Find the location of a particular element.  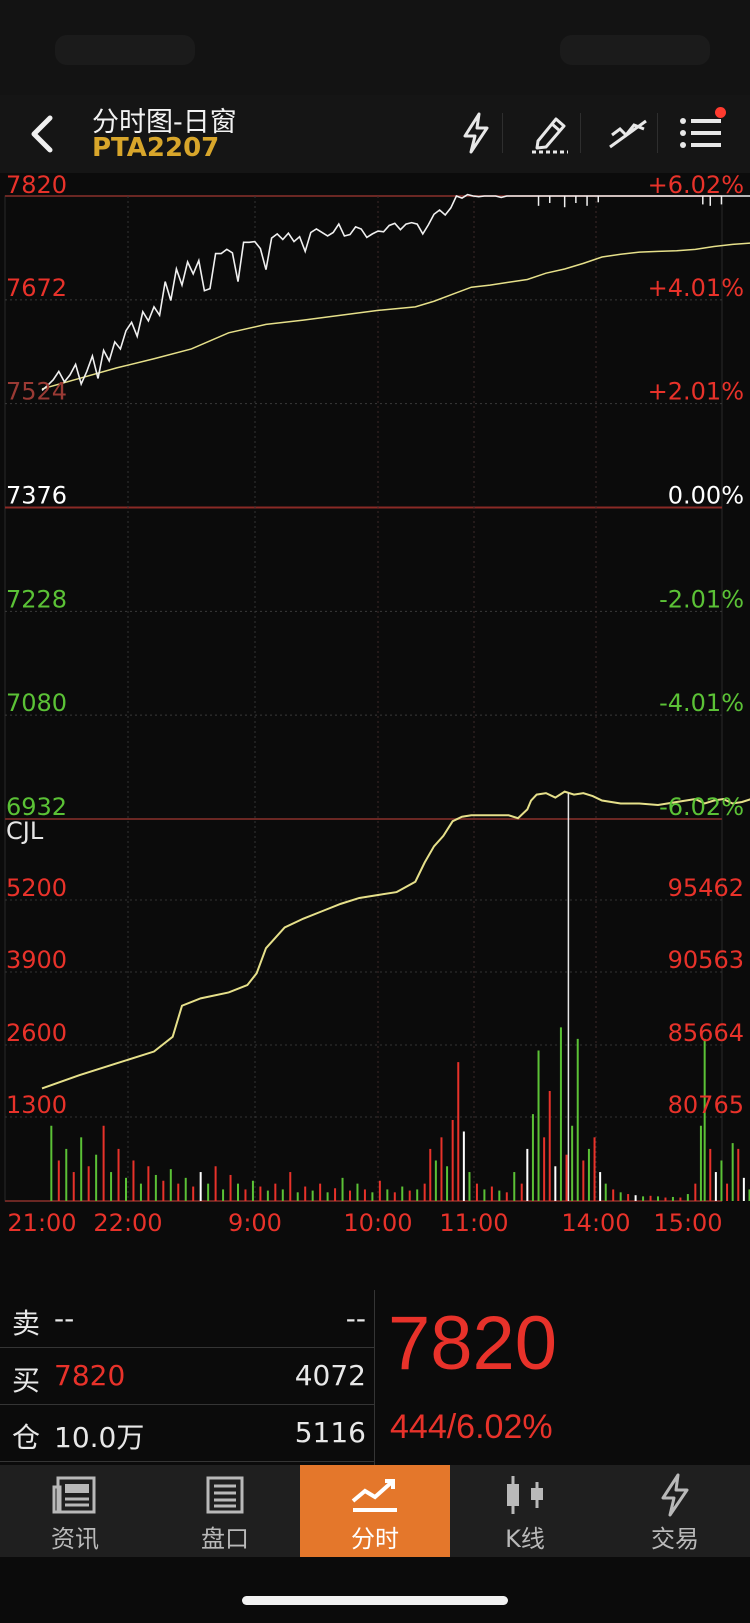

price-label-left: 7080 is located at coordinates (36, 703).